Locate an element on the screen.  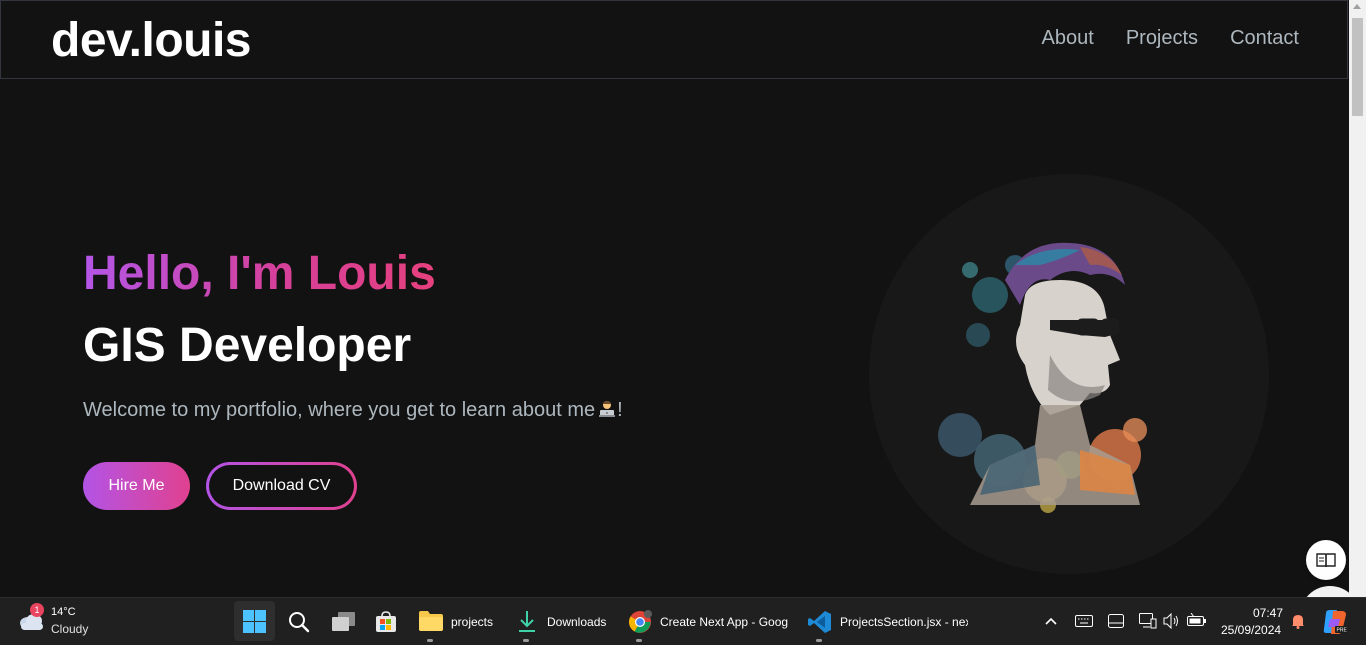
clock-date: 25/09/2024 is located at coordinates (1251, 630).